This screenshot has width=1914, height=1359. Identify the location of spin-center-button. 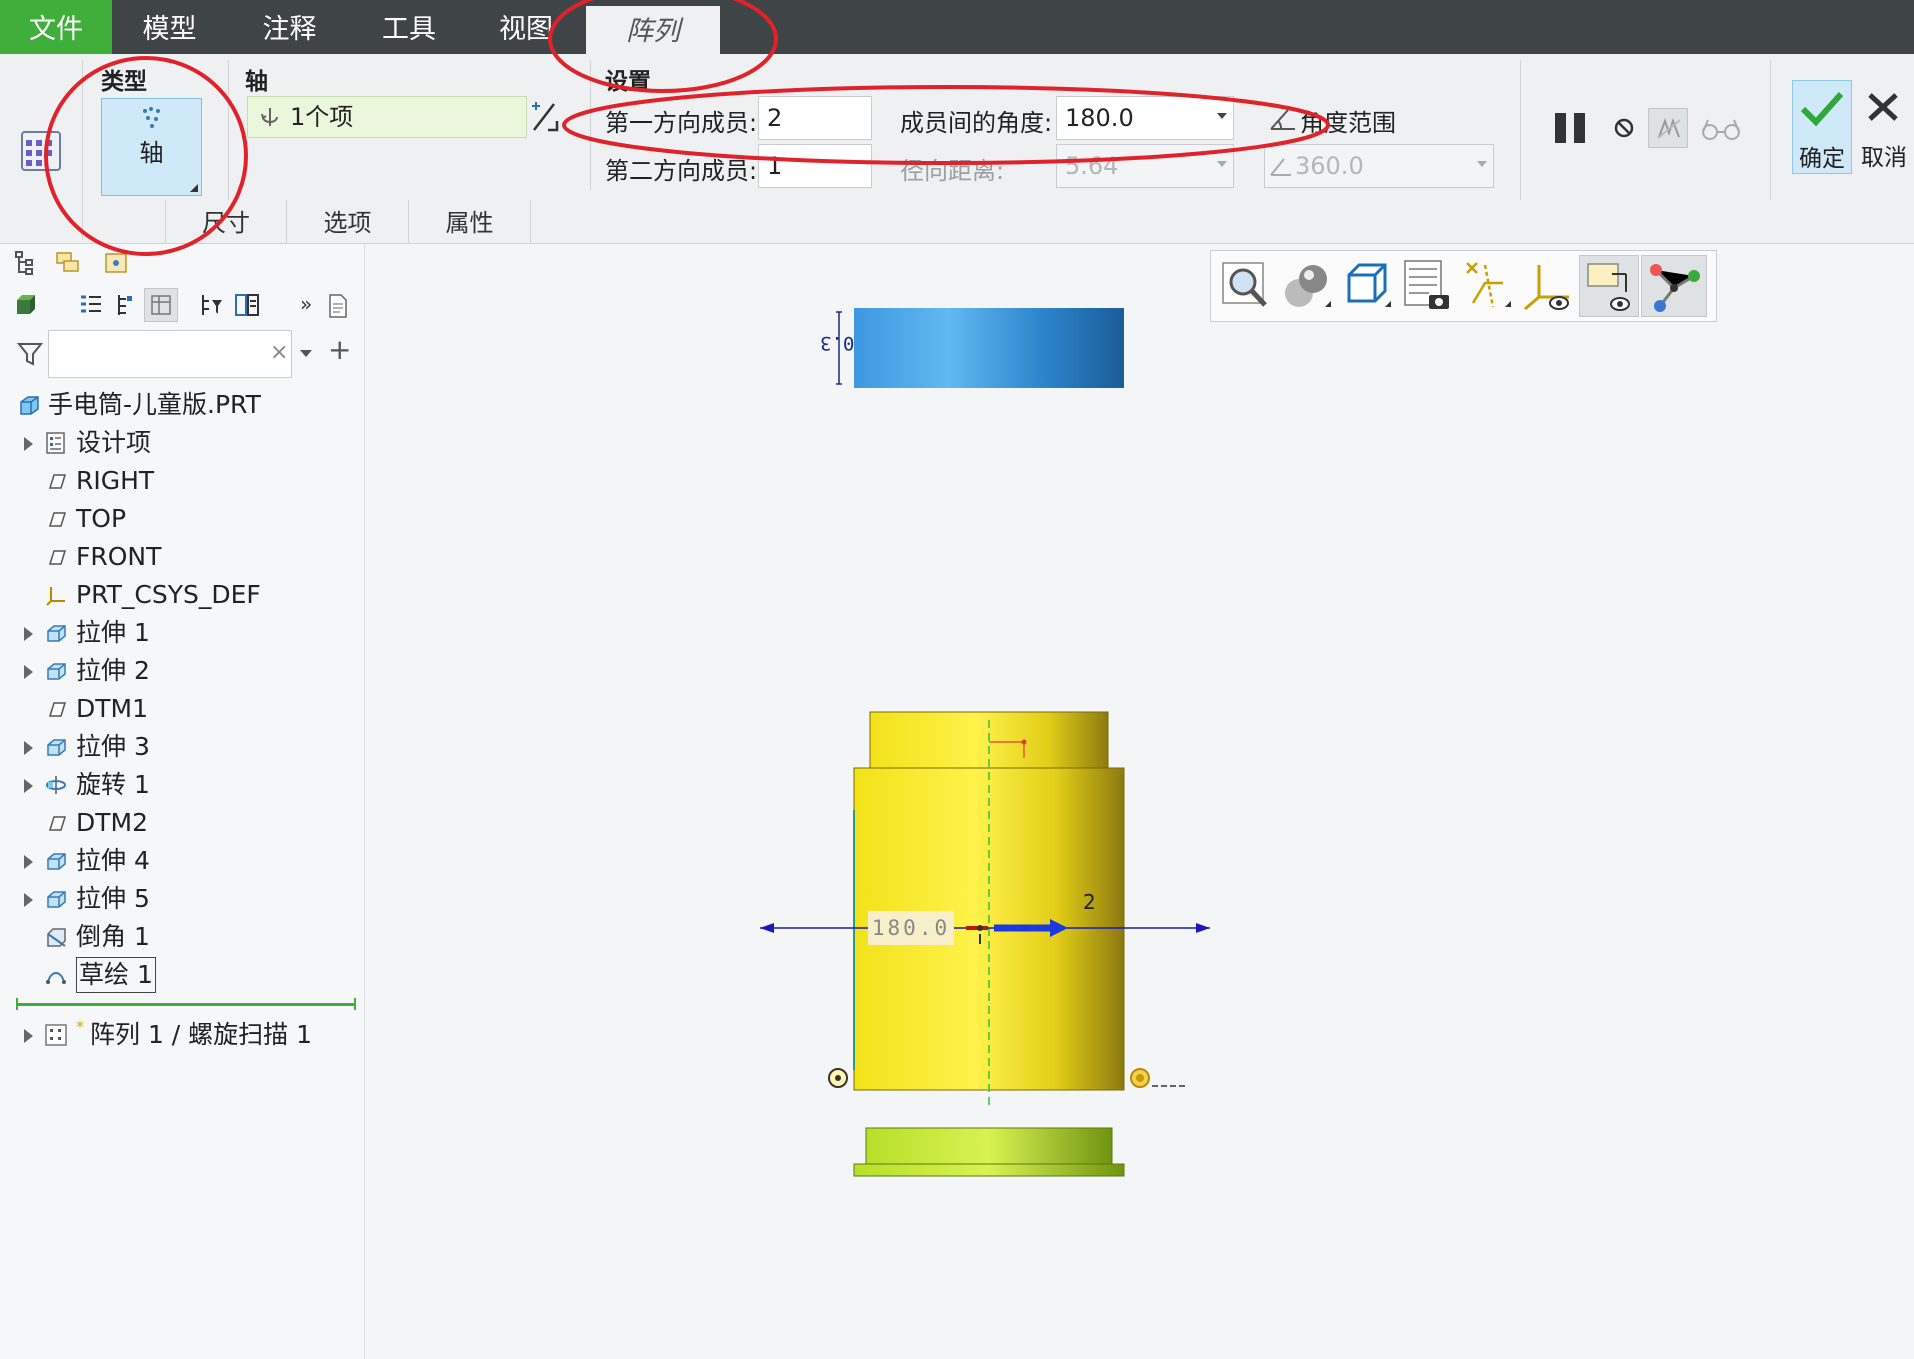
(1674, 286).